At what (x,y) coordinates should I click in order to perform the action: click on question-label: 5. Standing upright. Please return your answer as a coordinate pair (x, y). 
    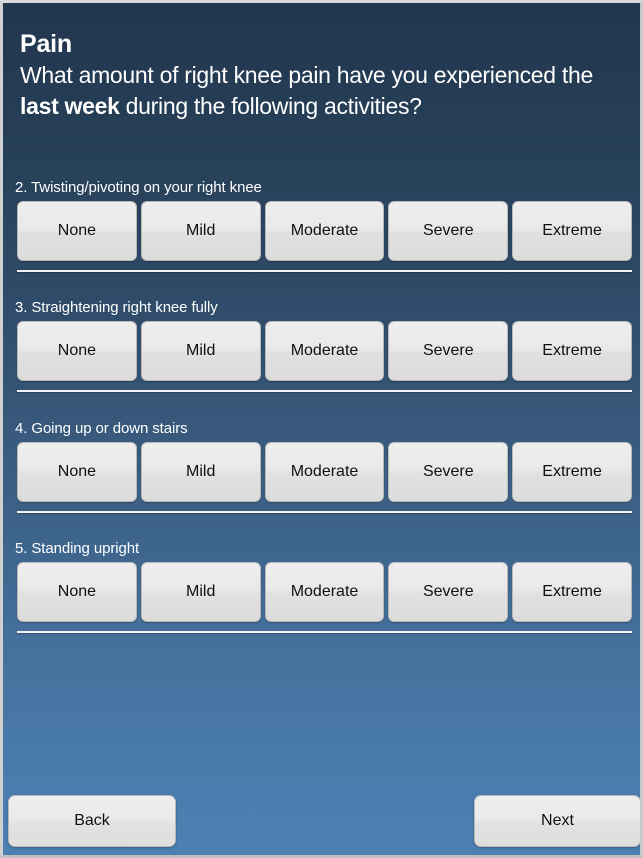
    Looking at the image, I should click on (77, 548).